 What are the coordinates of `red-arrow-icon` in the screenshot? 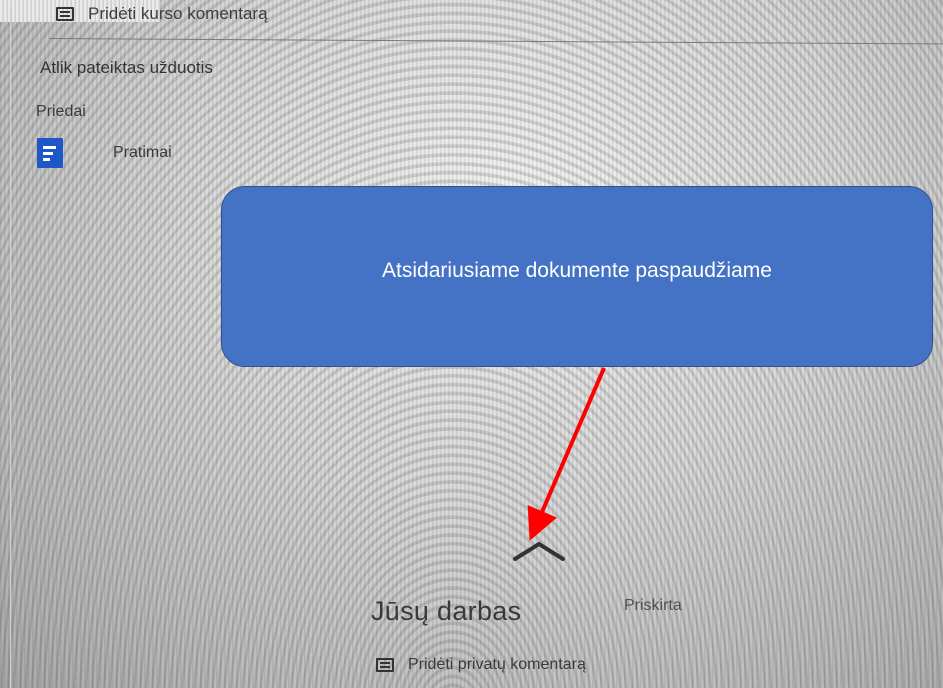 It's located at (566, 454).